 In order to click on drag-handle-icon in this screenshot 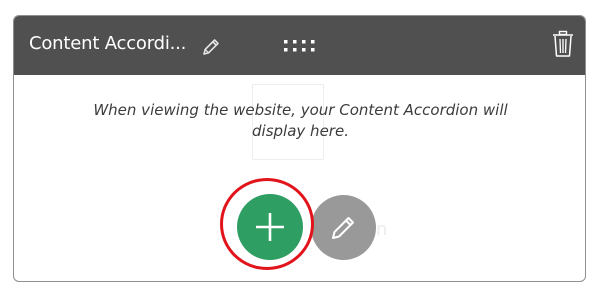, I will do `click(300, 46)`.